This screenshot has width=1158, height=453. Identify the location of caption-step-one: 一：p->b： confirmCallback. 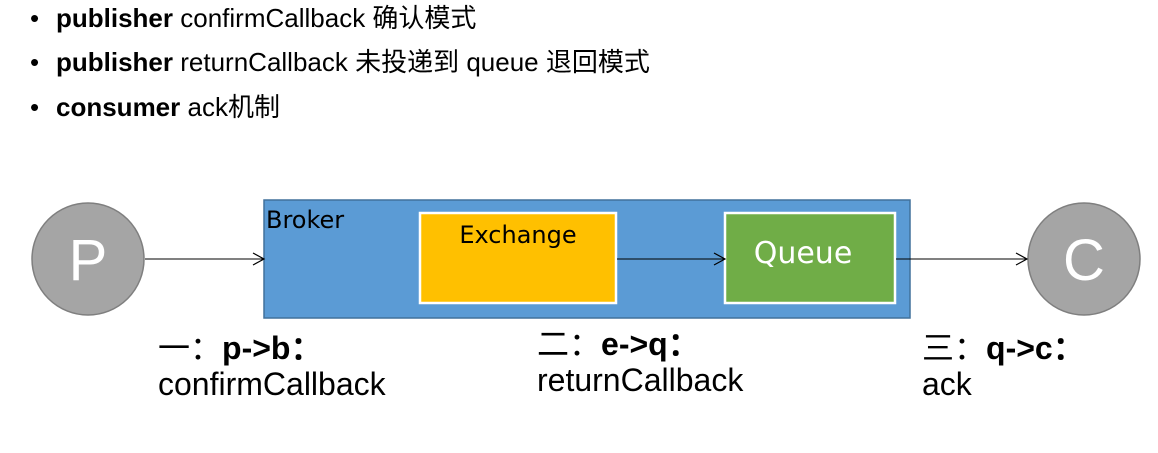
(272, 366).